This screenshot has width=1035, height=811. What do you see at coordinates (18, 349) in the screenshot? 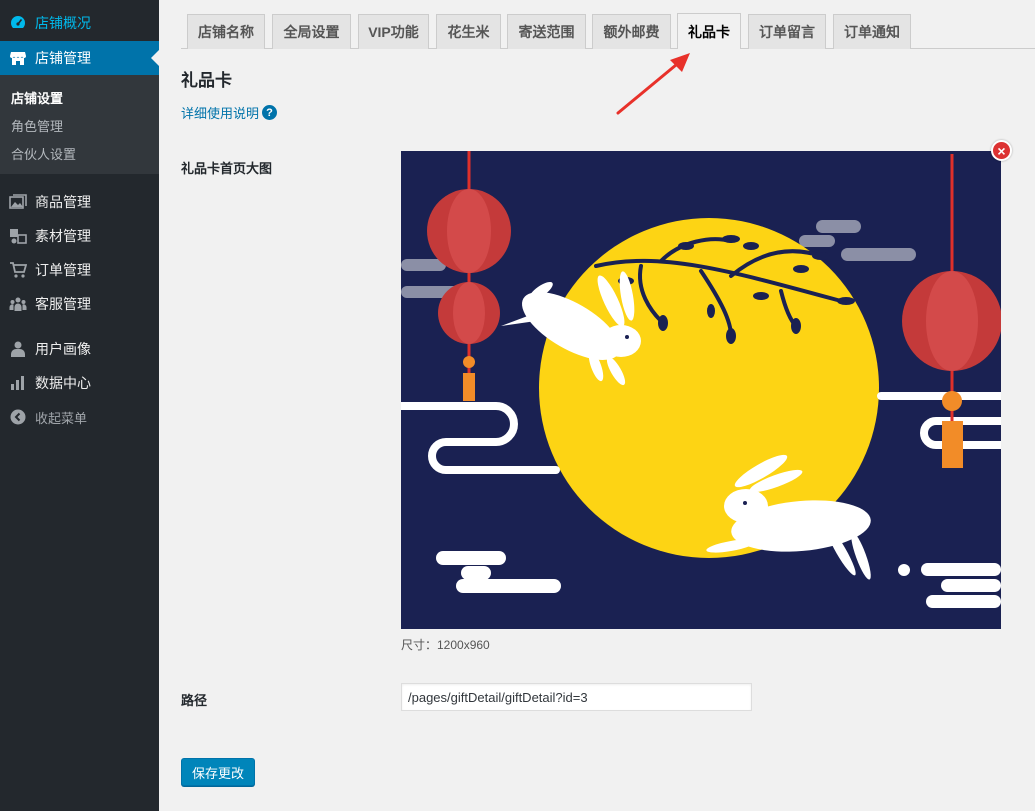
I see `user-icon` at bounding box center [18, 349].